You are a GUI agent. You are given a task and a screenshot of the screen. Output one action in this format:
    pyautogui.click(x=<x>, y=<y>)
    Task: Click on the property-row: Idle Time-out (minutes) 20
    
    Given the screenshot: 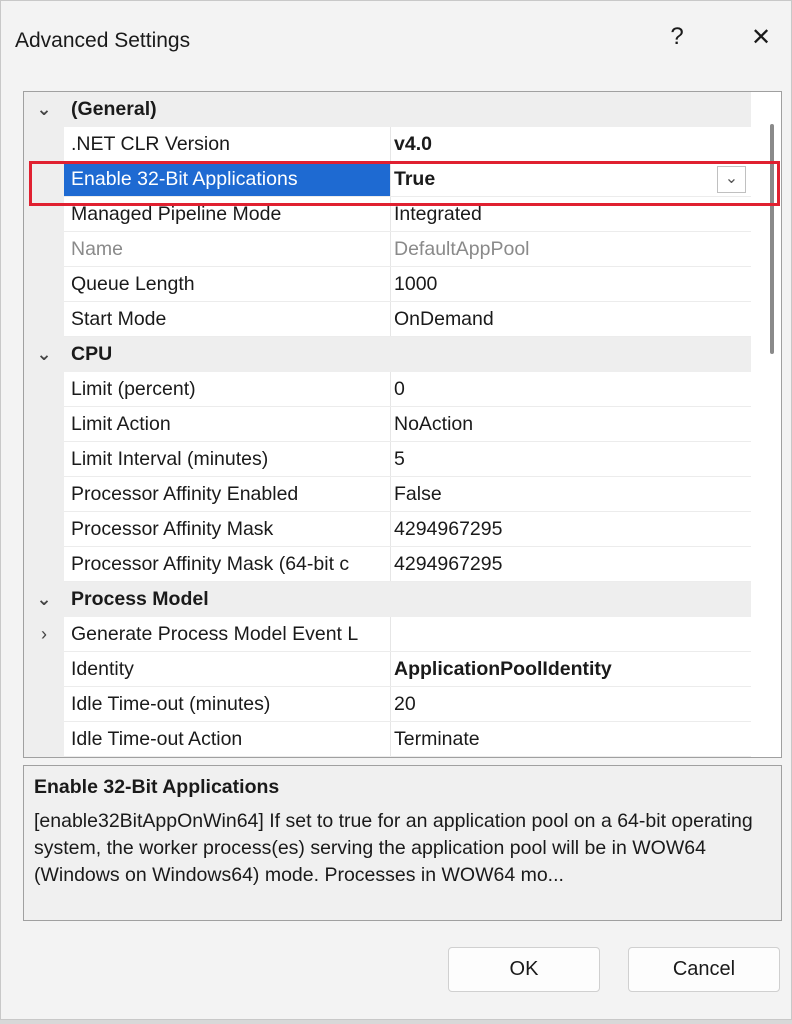 What is the action you would take?
    pyautogui.click(x=387, y=704)
    